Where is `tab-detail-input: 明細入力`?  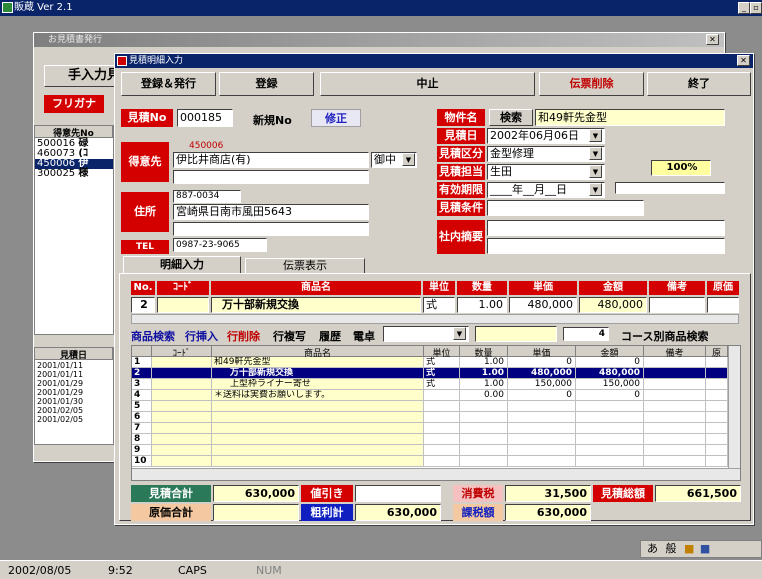
tab-detail-input: 明細入力 is located at coordinates (182, 265).